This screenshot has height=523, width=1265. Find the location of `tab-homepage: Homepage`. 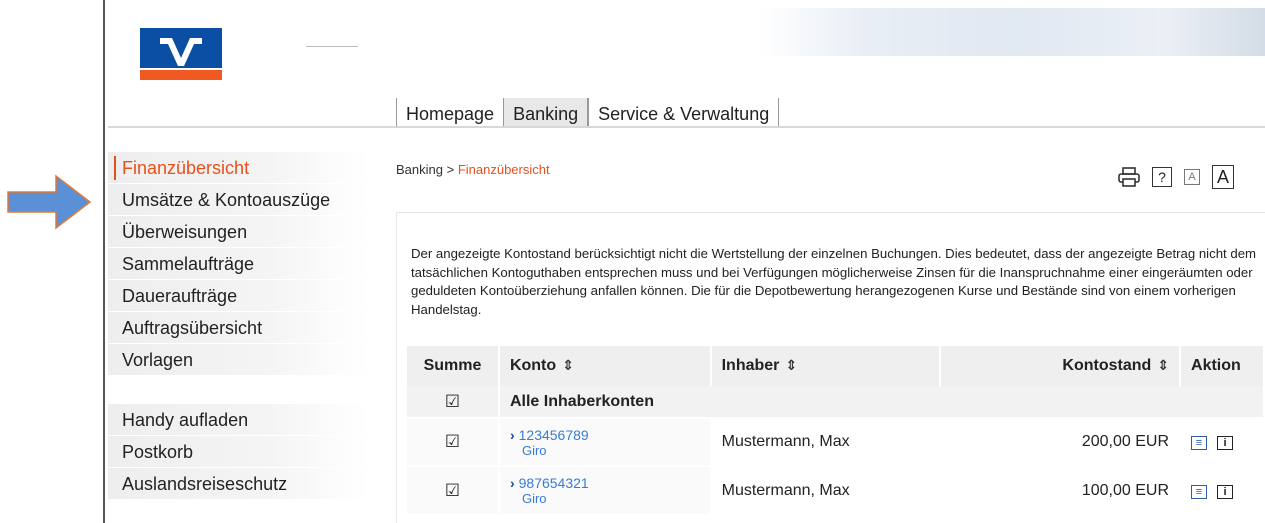

tab-homepage: Homepage is located at coordinates (449, 113).